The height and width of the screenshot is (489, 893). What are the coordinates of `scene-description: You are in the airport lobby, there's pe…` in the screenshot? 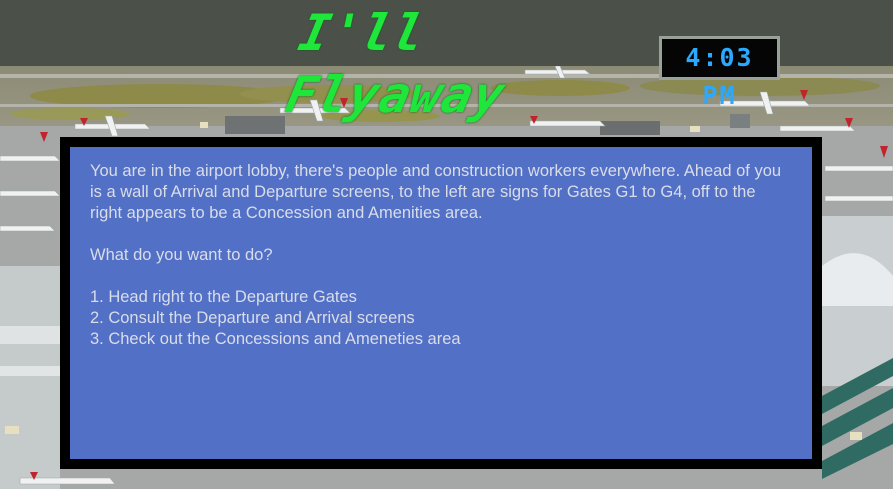 It's located at (436, 192).